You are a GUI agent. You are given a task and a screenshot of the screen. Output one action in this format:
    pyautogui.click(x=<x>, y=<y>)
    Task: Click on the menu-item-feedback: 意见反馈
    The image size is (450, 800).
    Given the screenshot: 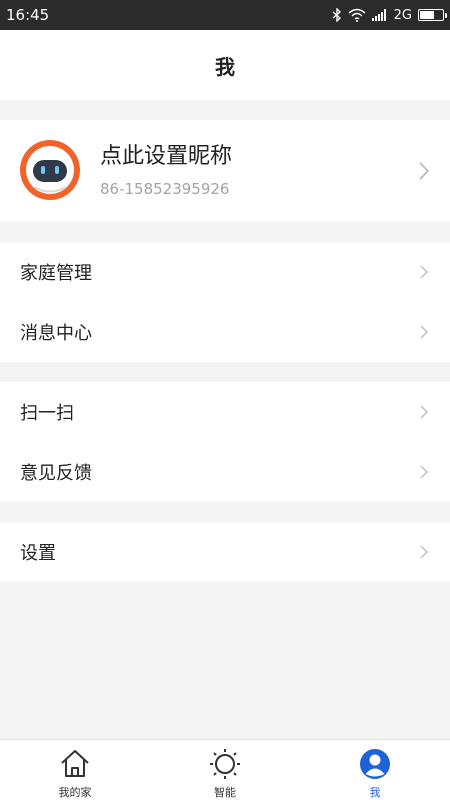 What is the action you would take?
    pyautogui.click(x=225, y=472)
    